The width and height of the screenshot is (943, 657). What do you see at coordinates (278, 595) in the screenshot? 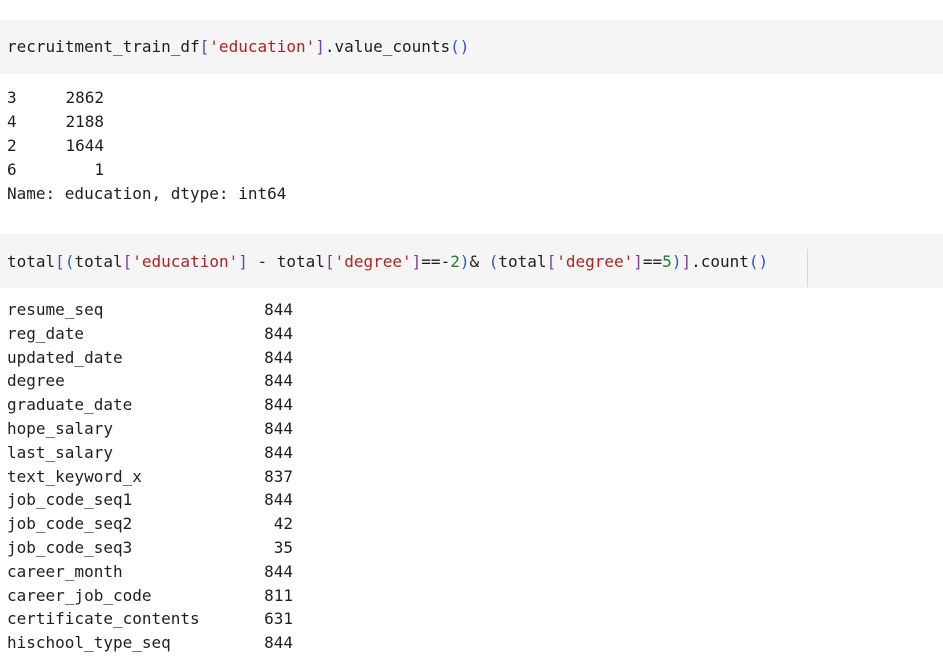
I see `column-count: 811` at bounding box center [278, 595].